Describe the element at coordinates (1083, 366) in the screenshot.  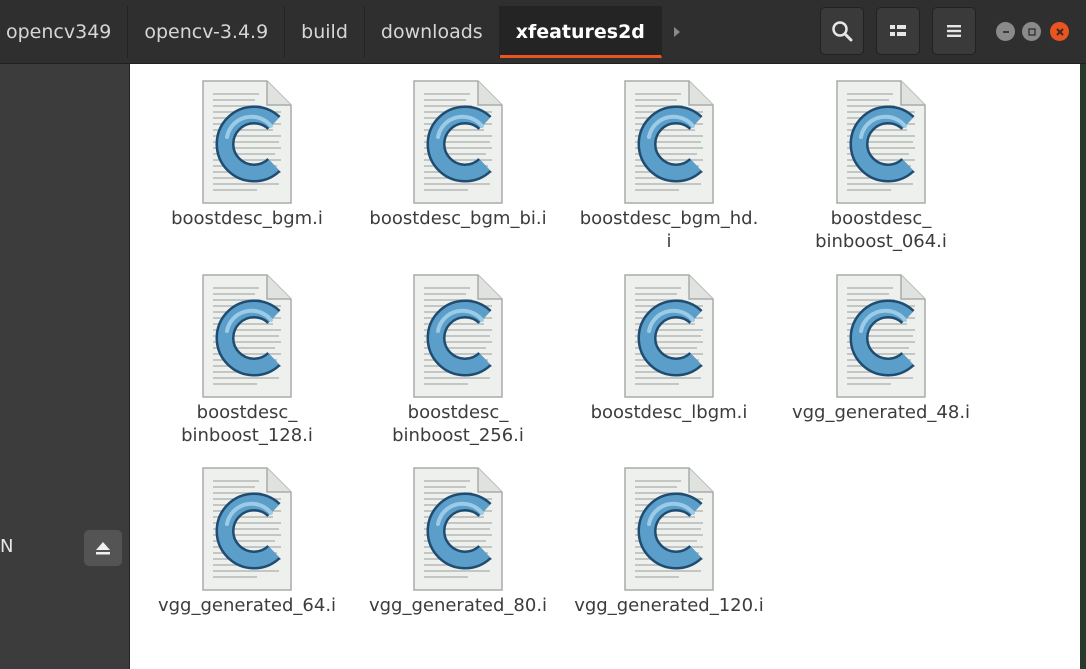
I see `window-edge` at that location.